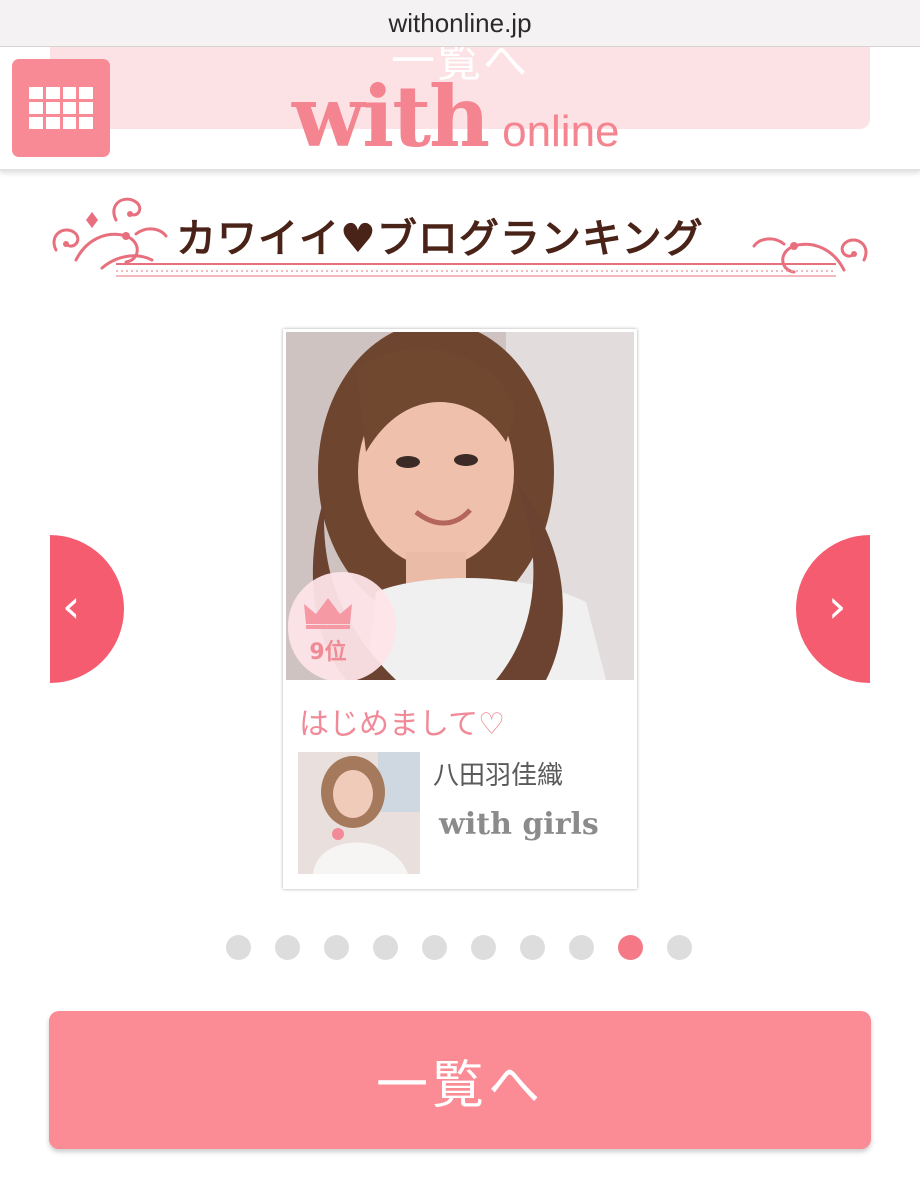 The height and width of the screenshot is (1188, 920). I want to click on brand-label: with girls, so click(519, 824).